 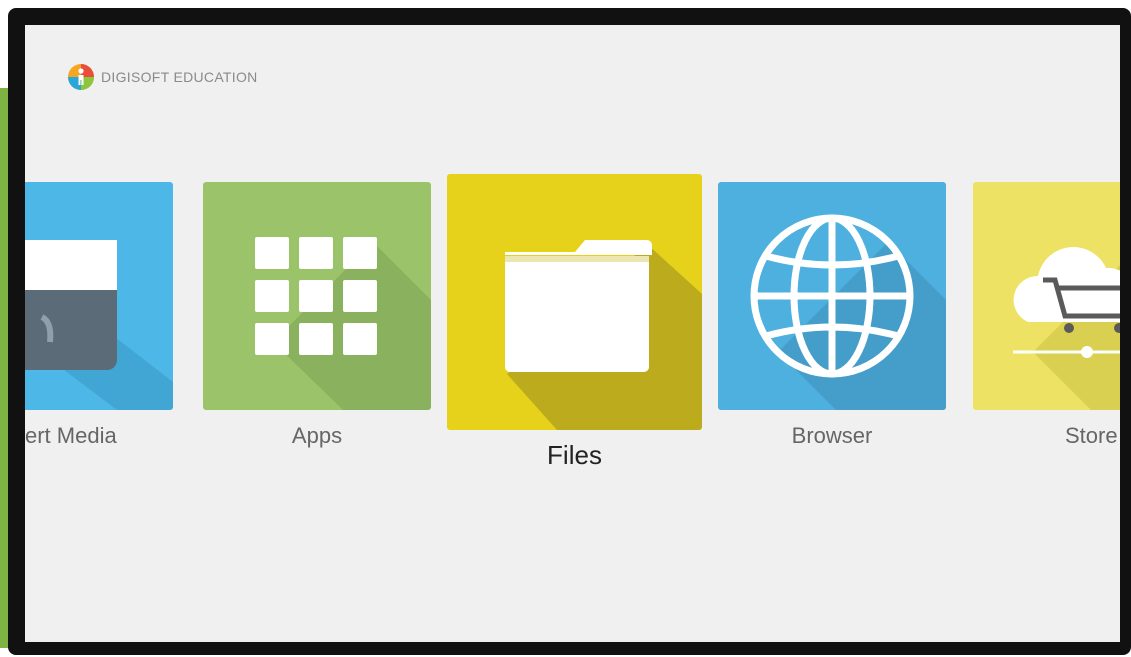 I want to click on launcher-label-smart-media: ert Media, so click(x=71, y=435).